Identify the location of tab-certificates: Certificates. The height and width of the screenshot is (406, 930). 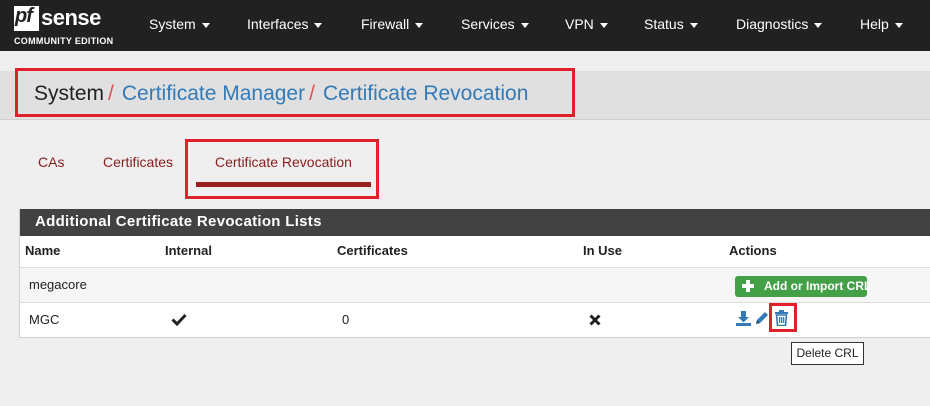
(138, 162).